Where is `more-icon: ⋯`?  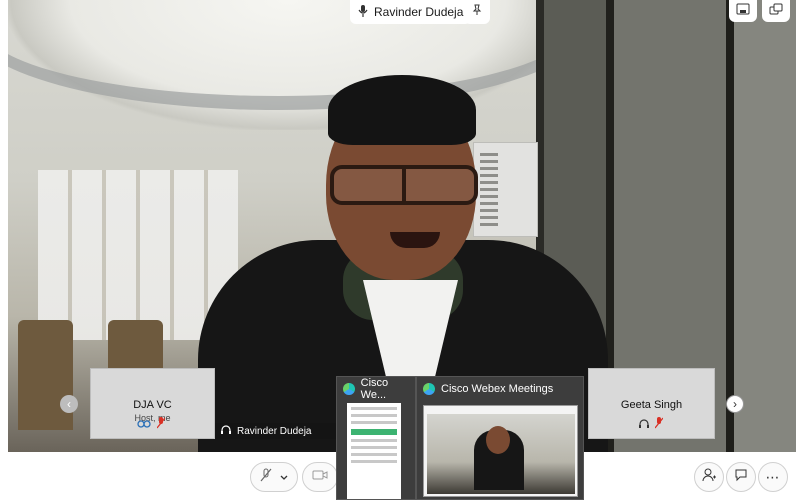
more-icon: ⋯ is located at coordinates (773, 476).